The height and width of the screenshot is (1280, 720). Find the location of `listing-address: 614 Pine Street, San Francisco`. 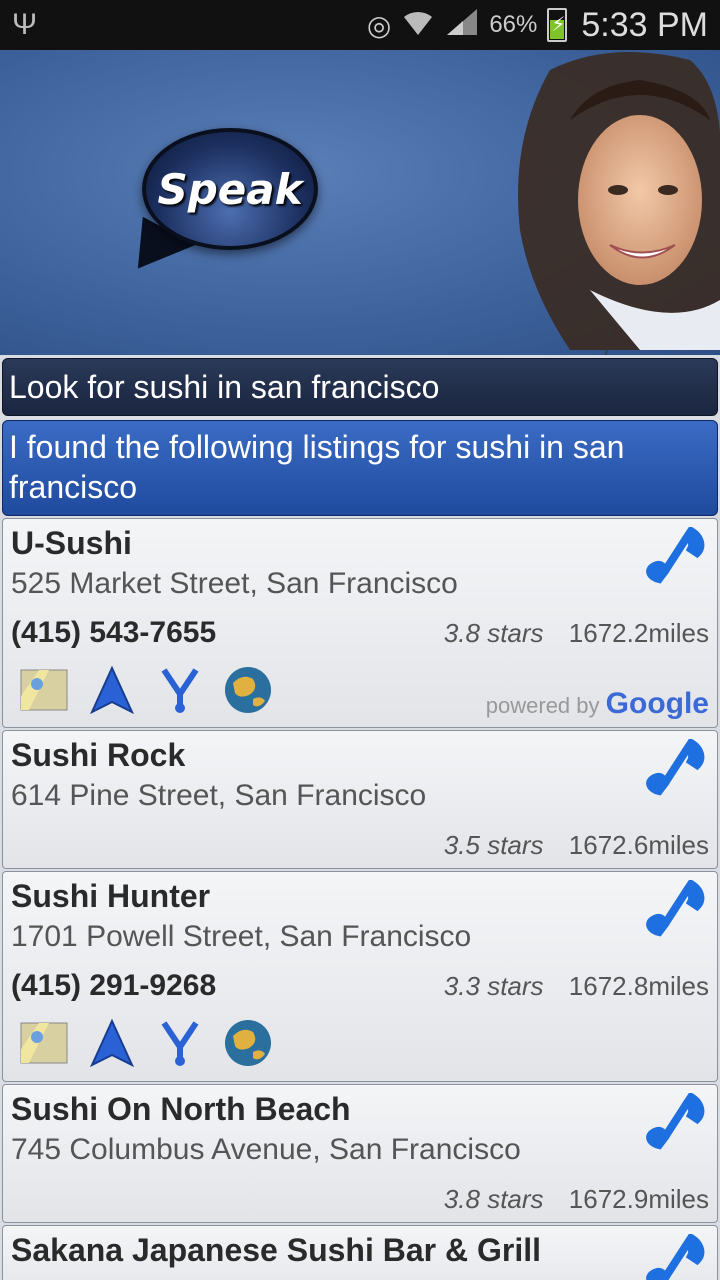

listing-address: 614 Pine Street, San Francisco is located at coordinates (219, 795).